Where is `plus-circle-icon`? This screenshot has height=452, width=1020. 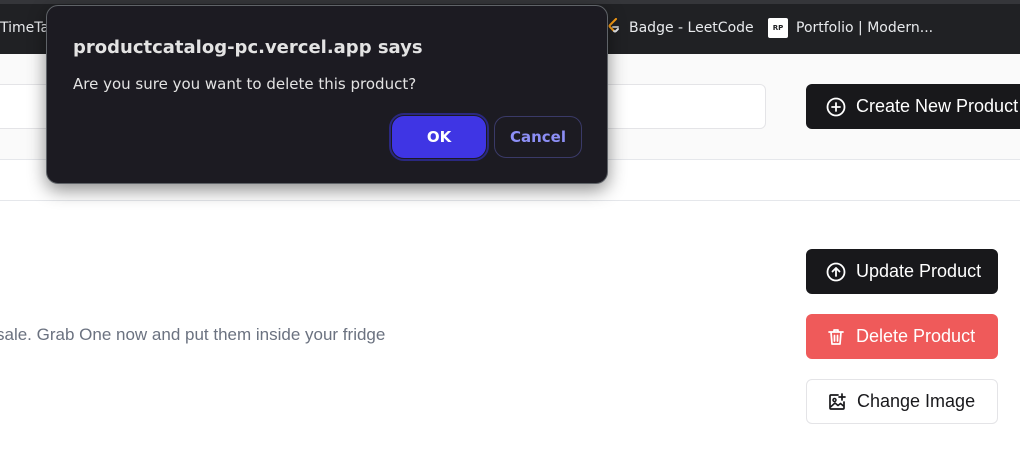 plus-circle-icon is located at coordinates (836, 106).